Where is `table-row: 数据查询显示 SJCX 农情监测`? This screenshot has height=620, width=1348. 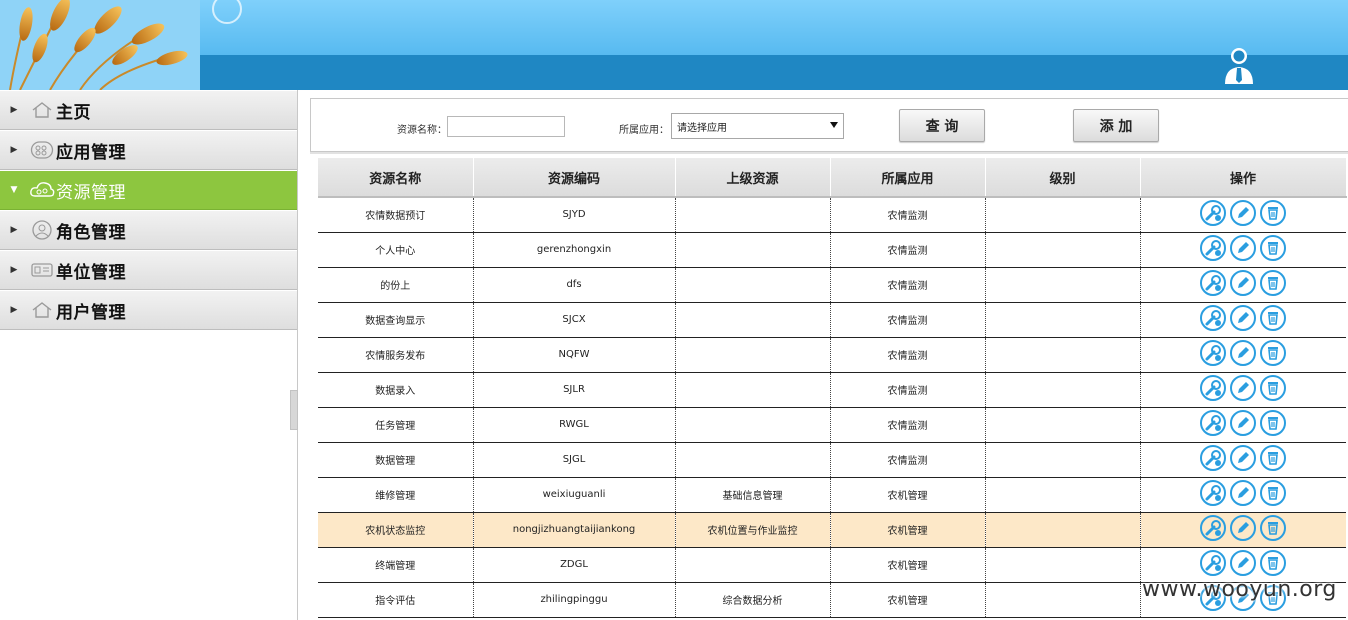 table-row: 数据查询显示 SJCX 农情监测 is located at coordinates (832, 320).